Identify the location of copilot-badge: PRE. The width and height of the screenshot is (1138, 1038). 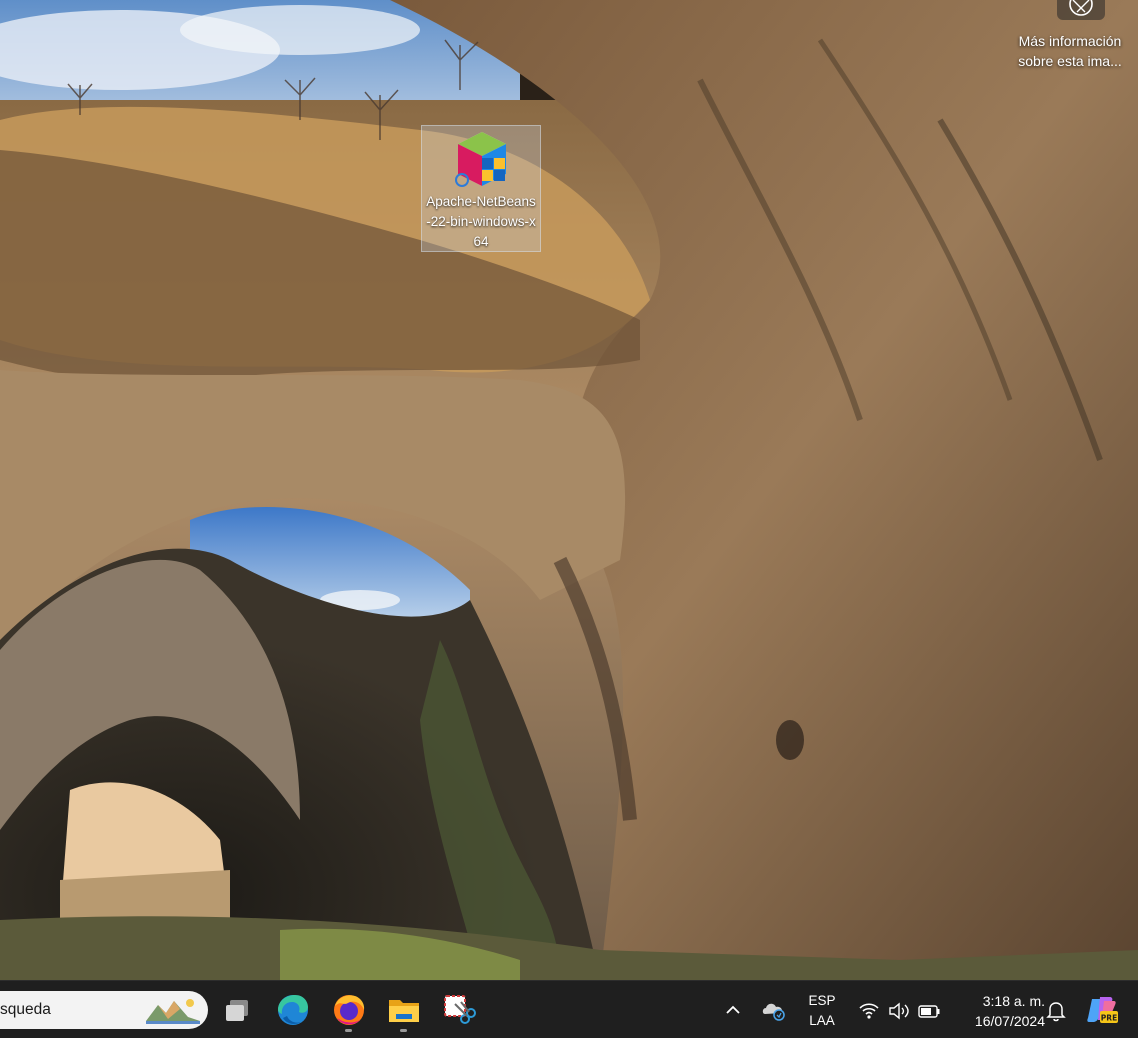
(1109, 1018).